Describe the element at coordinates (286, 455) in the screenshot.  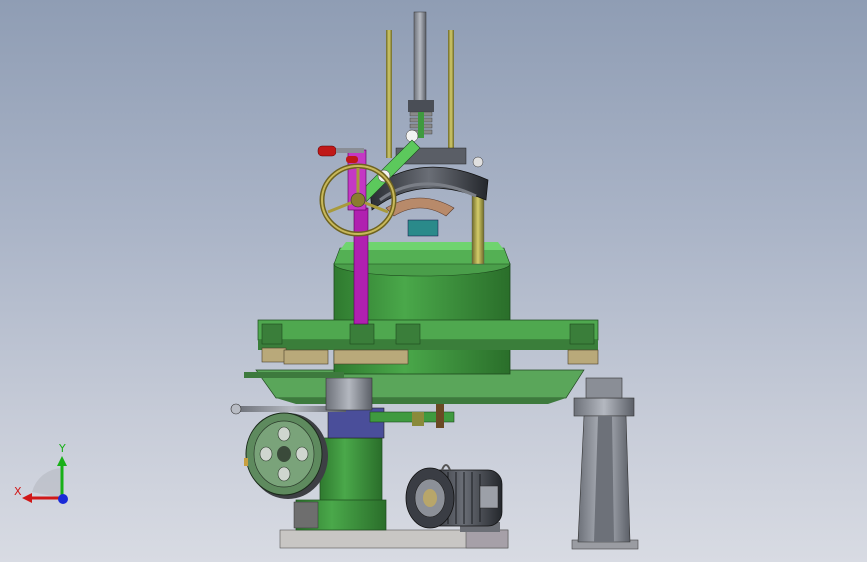
I see `drive-pulley` at that location.